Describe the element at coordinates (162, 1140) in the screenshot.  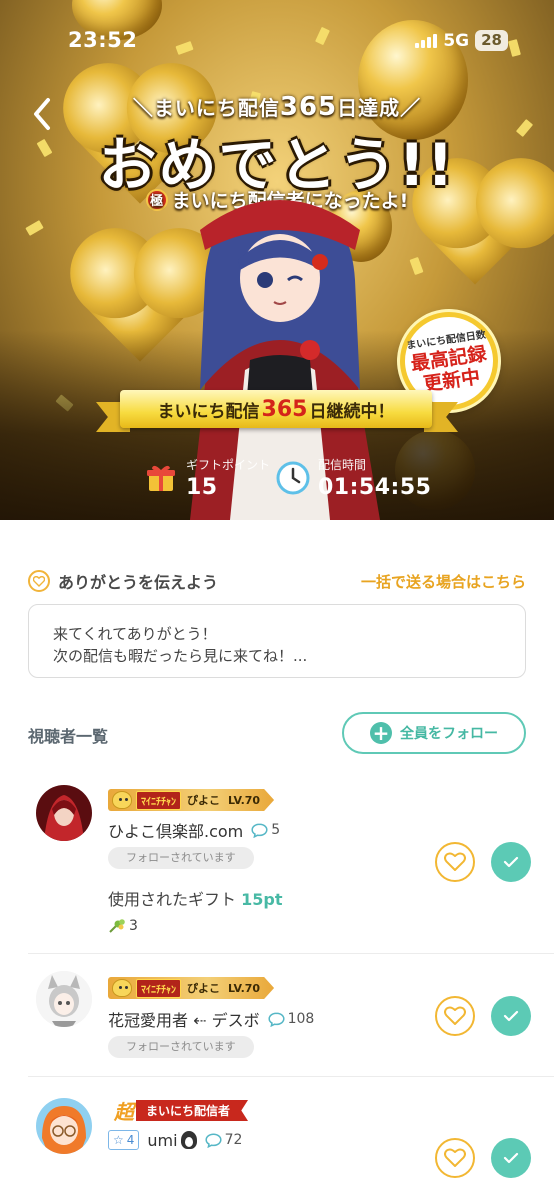
I see `viewer-name: umi` at that location.